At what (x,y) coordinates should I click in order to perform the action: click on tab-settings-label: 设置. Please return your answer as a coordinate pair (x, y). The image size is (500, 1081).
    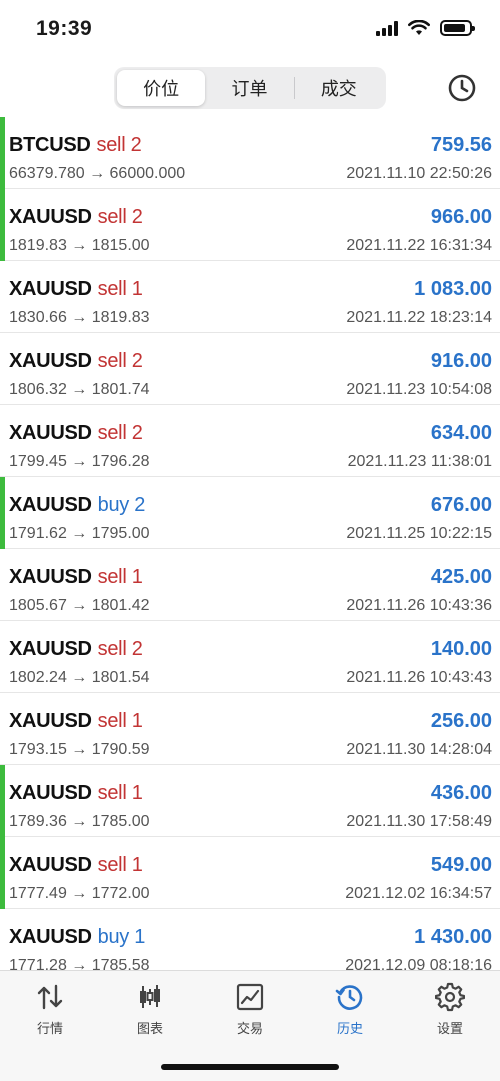
    Looking at the image, I should click on (449, 1028).